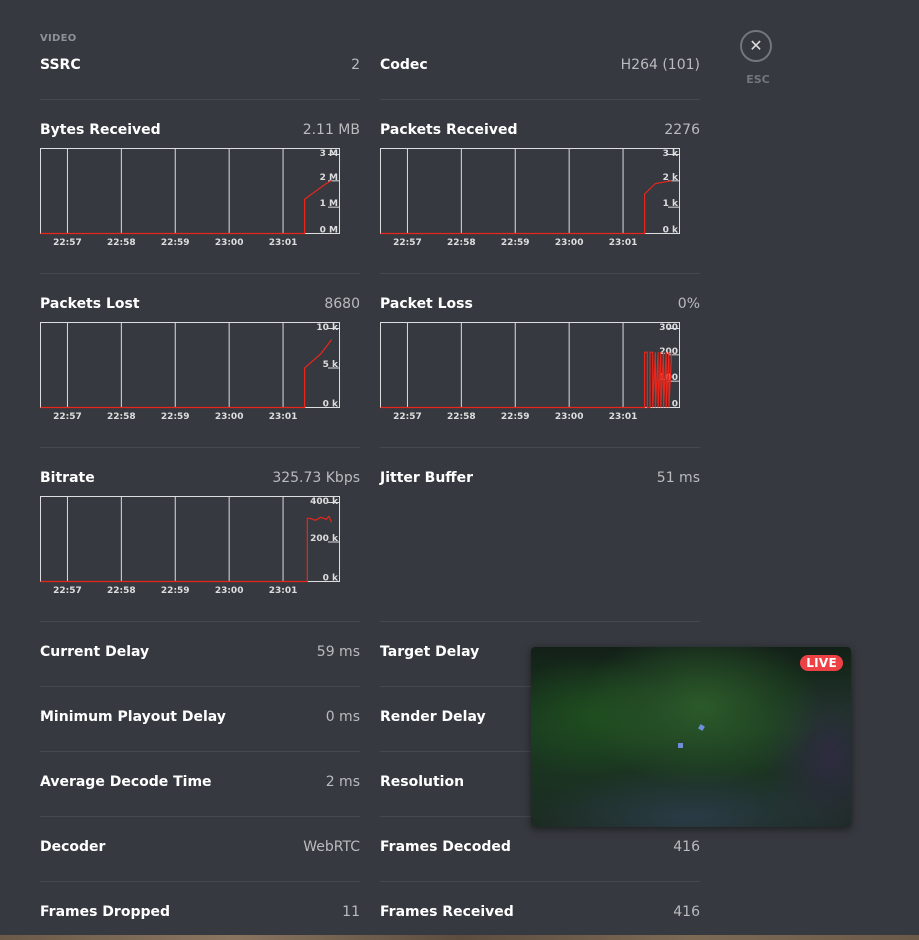 The image size is (919, 940). What do you see at coordinates (540, 480) in the screenshot?
I see `stat-jitter-buffer: Jitter Buffer 51 ms` at bounding box center [540, 480].